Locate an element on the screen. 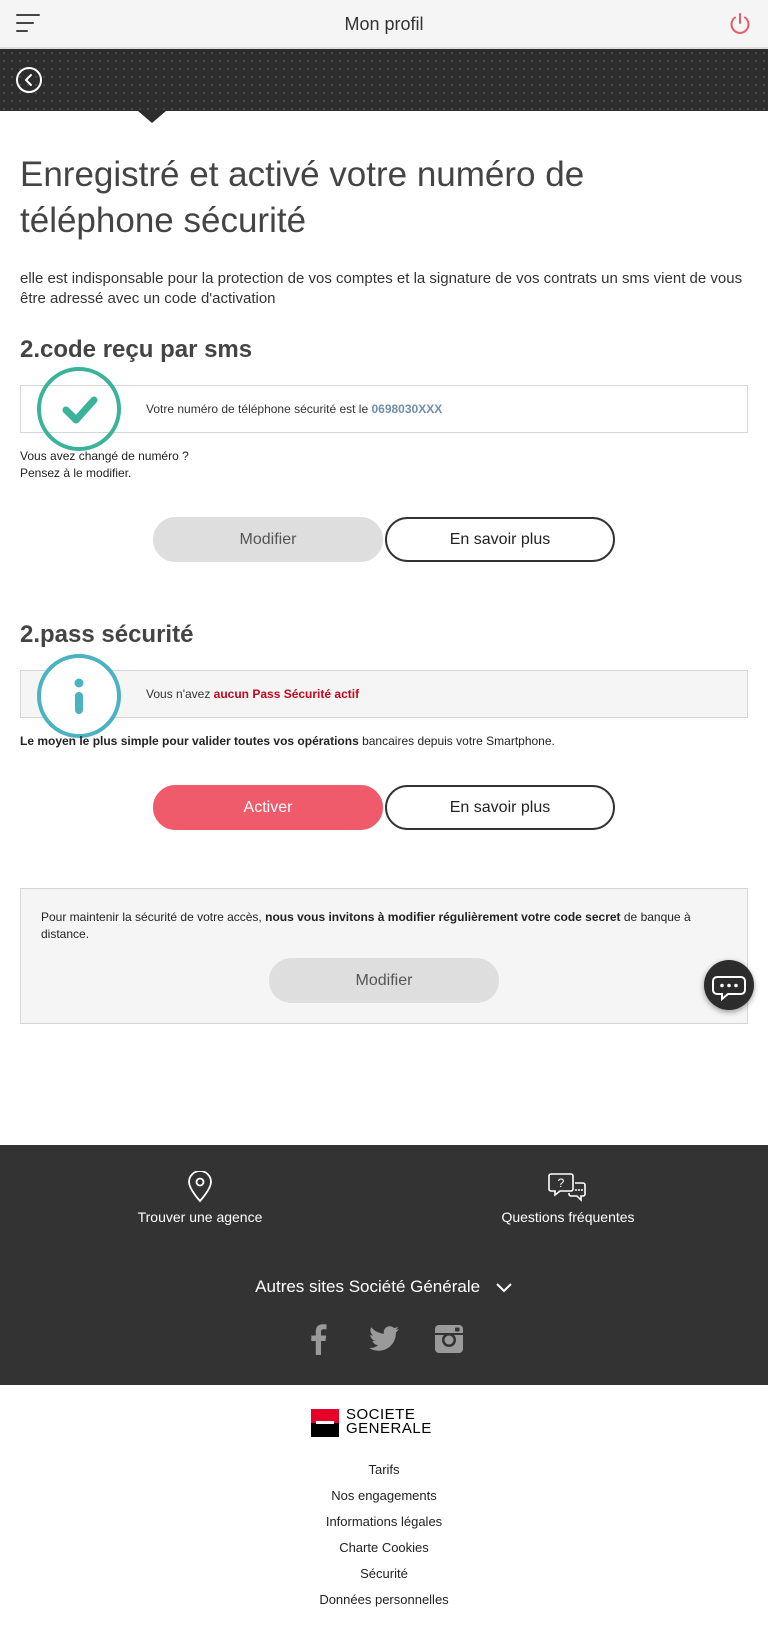 This screenshot has height=1627, width=768. instagram-icon is located at coordinates (449, 1339).